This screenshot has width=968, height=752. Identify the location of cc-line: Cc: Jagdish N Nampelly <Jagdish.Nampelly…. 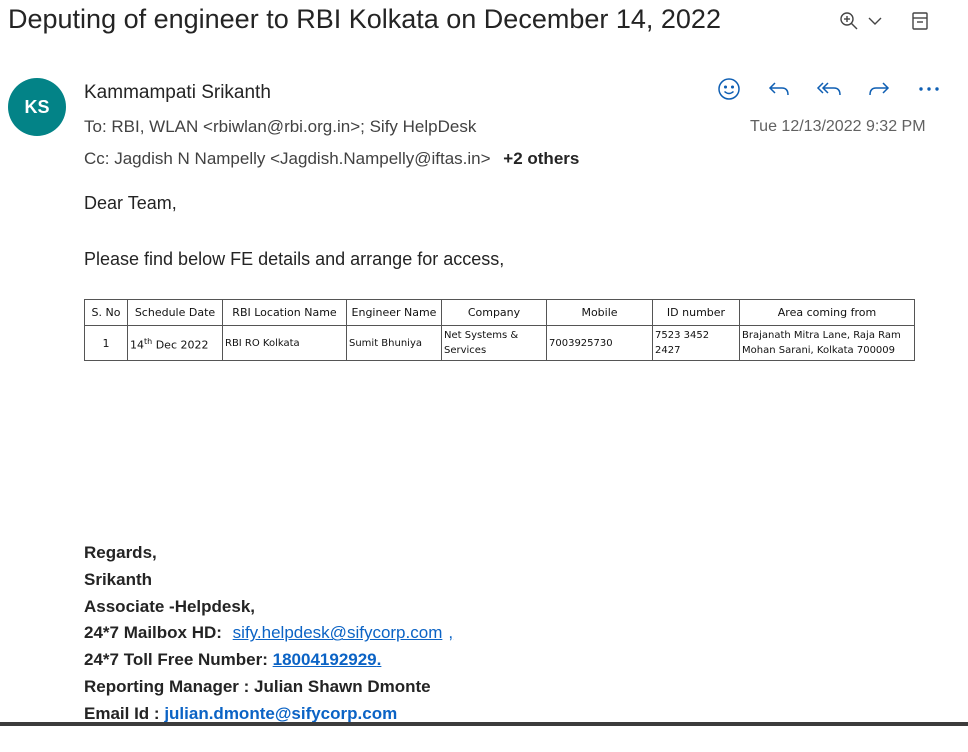
(287, 158).